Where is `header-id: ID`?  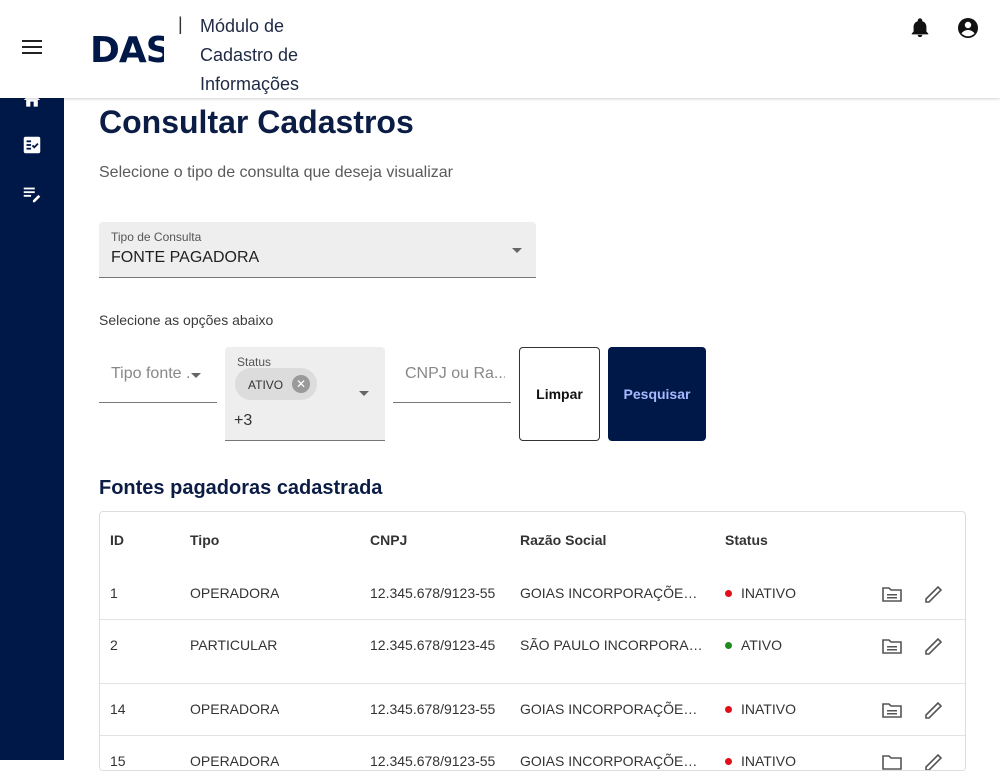 header-id: ID is located at coordinates (117, 540).